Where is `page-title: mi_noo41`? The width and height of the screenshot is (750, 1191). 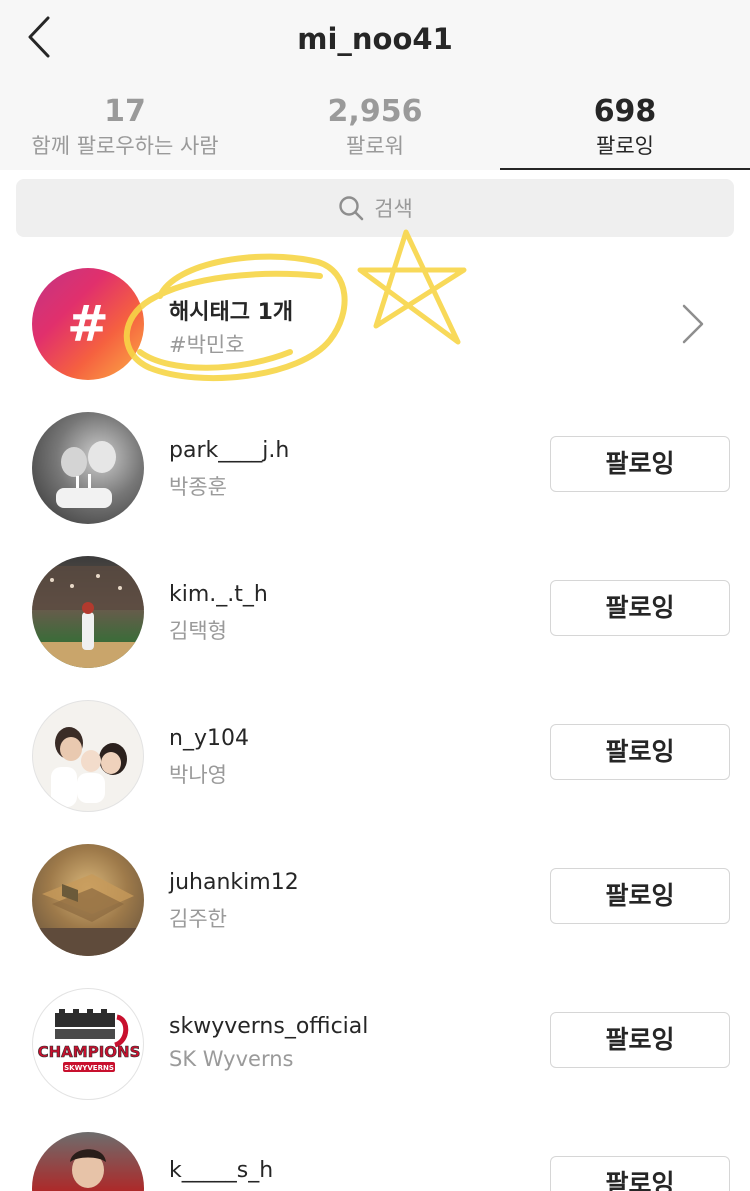
page-title: mi_noo41 is located at coordinates (375, 39).